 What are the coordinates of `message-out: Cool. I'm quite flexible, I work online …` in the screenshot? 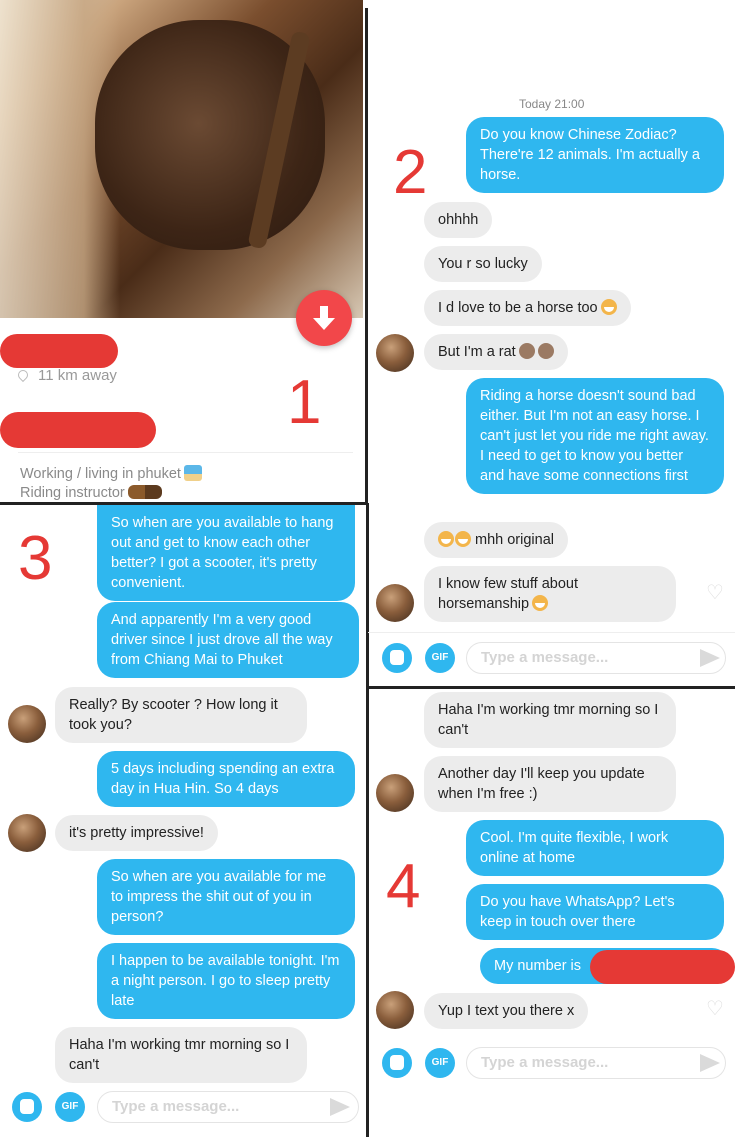 It's located at (595, 848).